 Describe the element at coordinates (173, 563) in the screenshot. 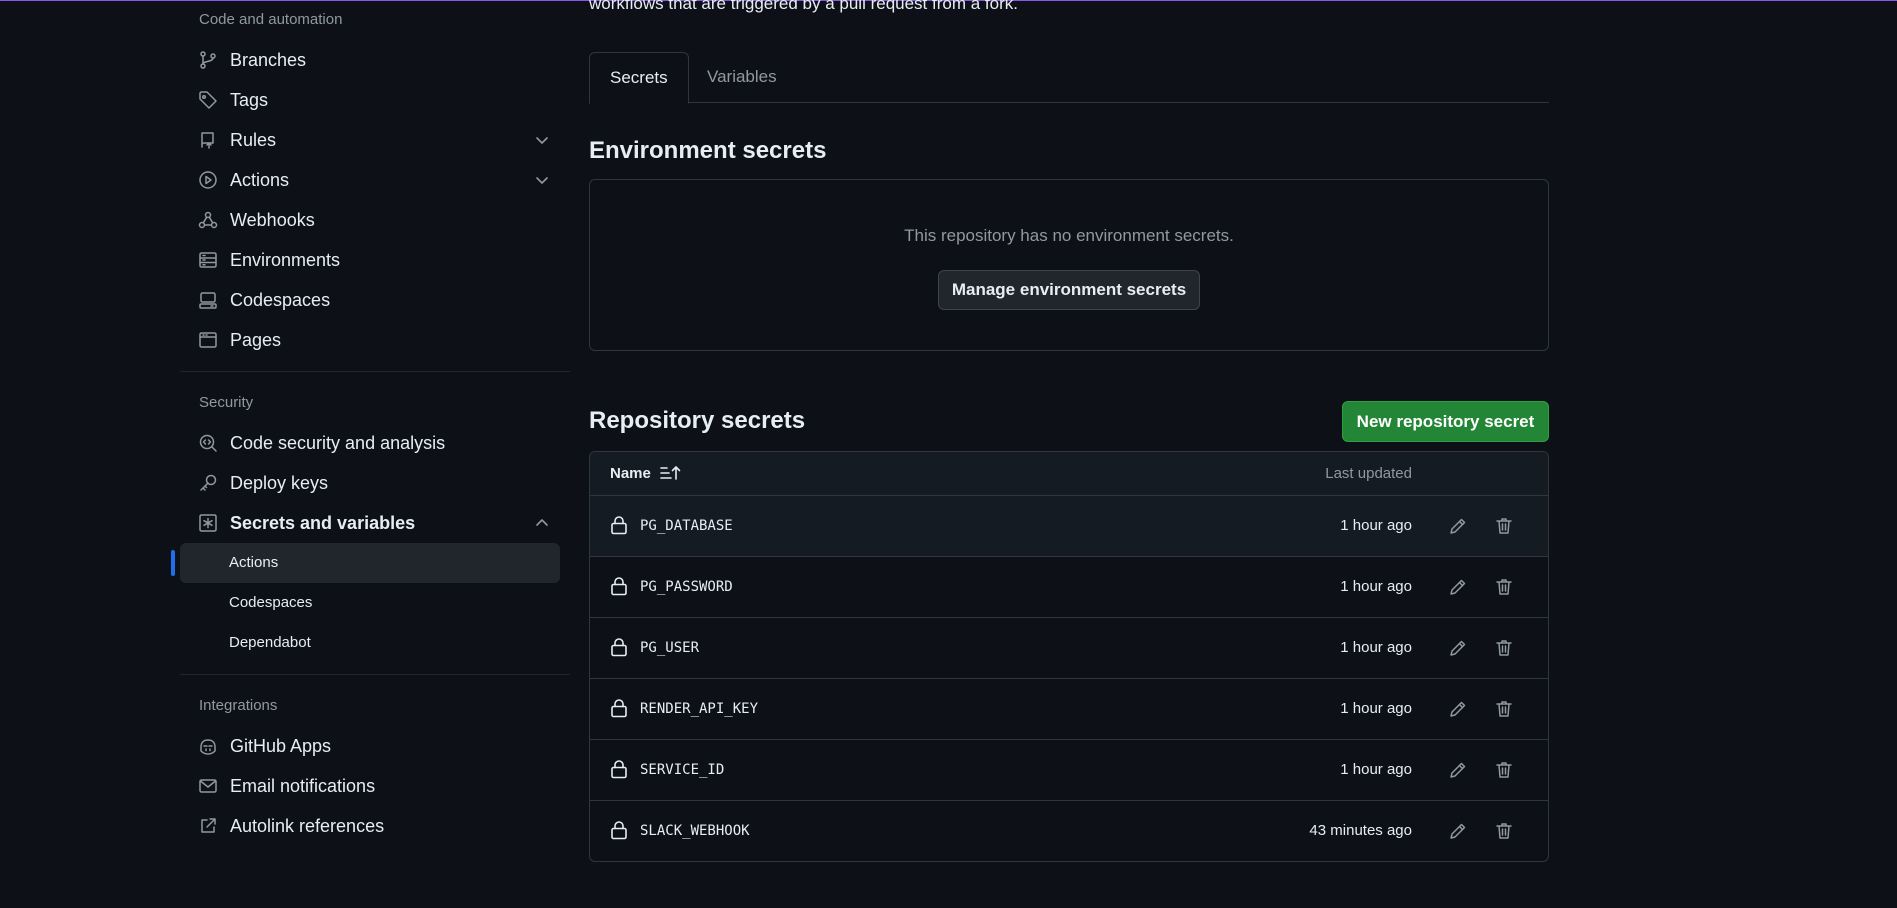

I see `active-indicator` at that location.